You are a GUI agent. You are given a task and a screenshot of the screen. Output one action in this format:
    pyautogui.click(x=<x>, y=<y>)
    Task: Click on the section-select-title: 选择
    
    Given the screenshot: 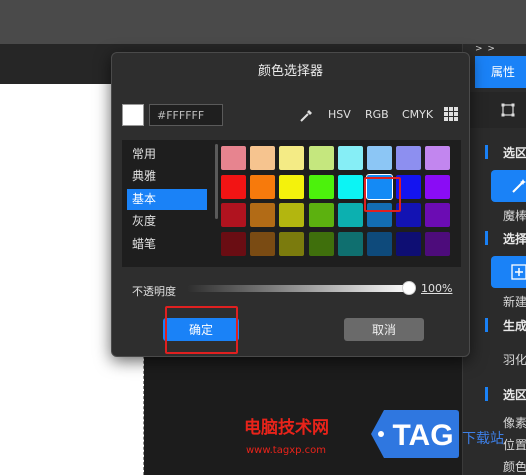 What is the action you would take?
    pyautogui.click(x=514, y=239)
    